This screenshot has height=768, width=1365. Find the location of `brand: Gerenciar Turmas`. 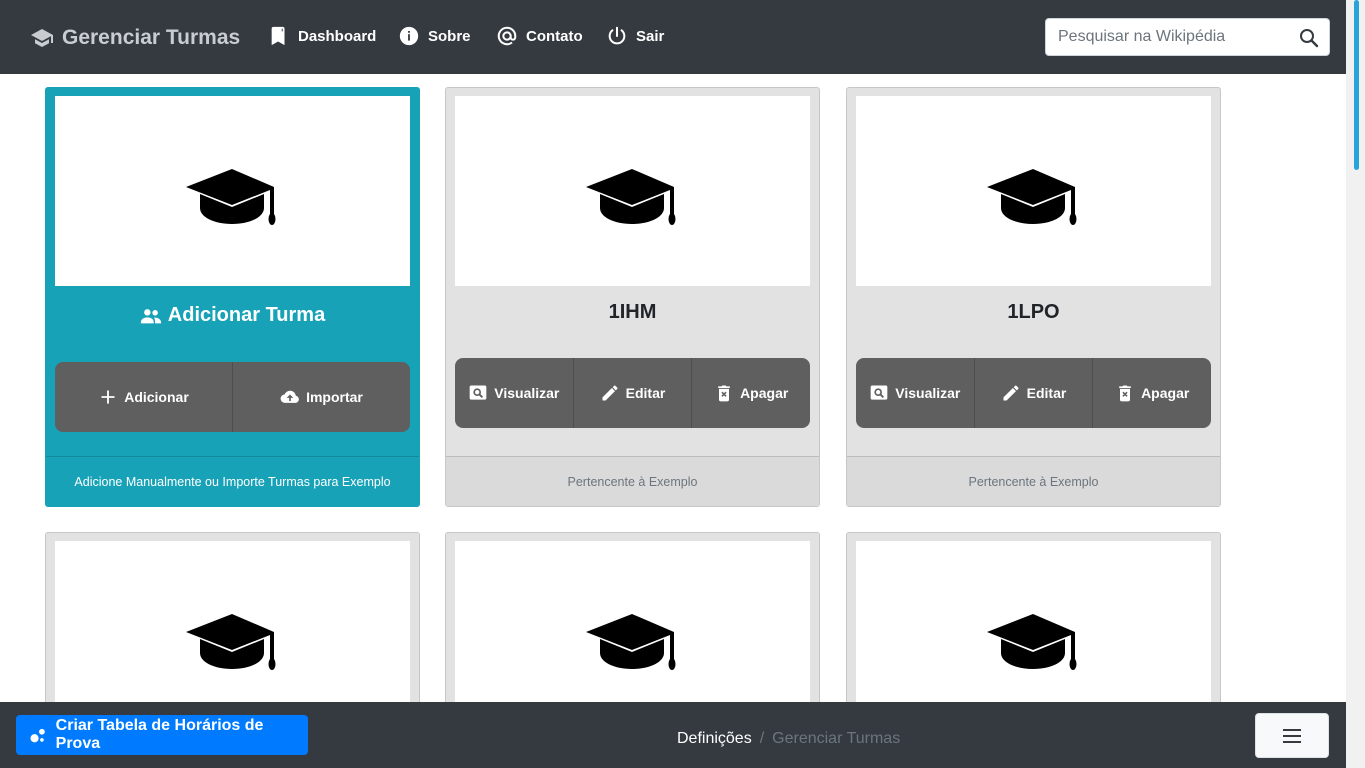

brand: Gerenciar Turmas is located at coordinates (135, 38).